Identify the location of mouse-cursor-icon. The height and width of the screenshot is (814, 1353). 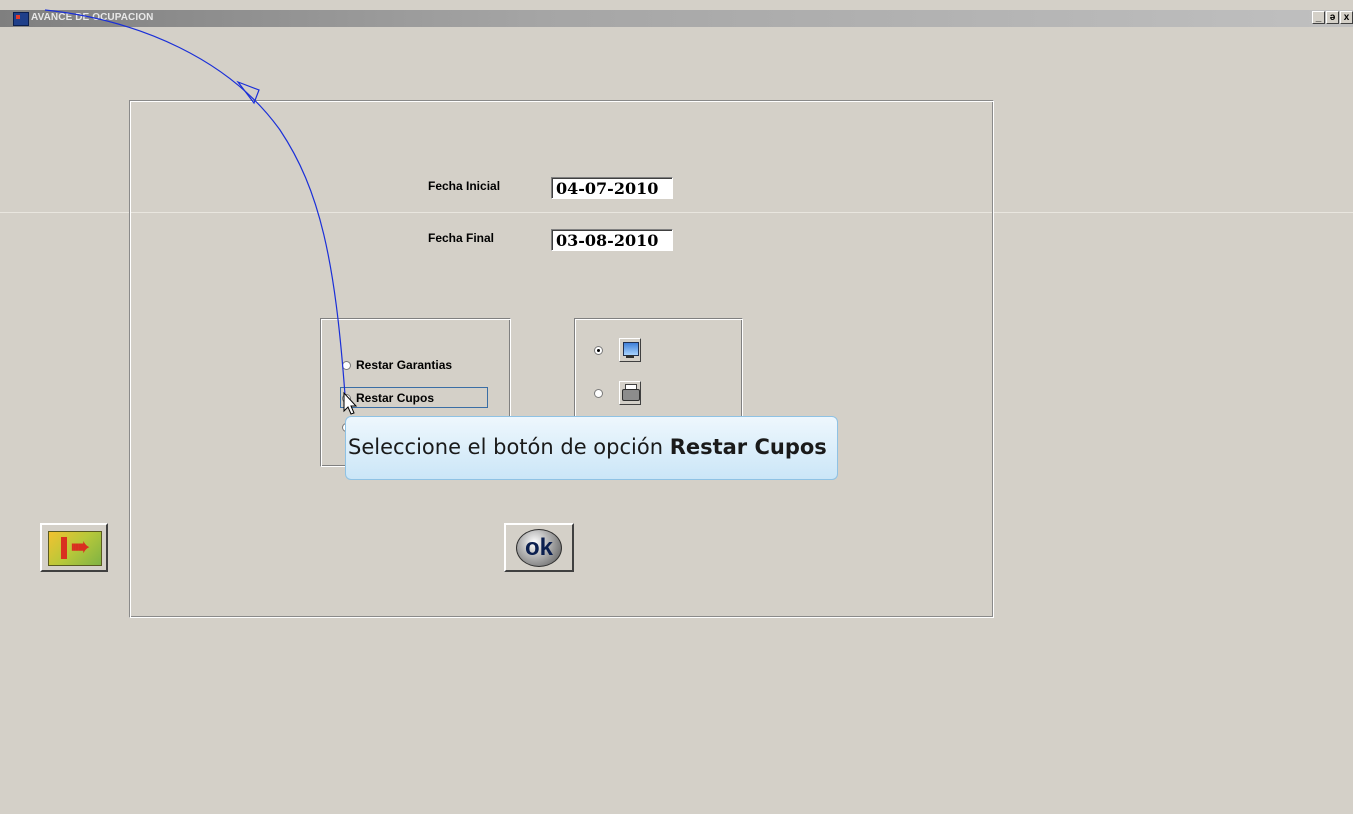
(350, 403).